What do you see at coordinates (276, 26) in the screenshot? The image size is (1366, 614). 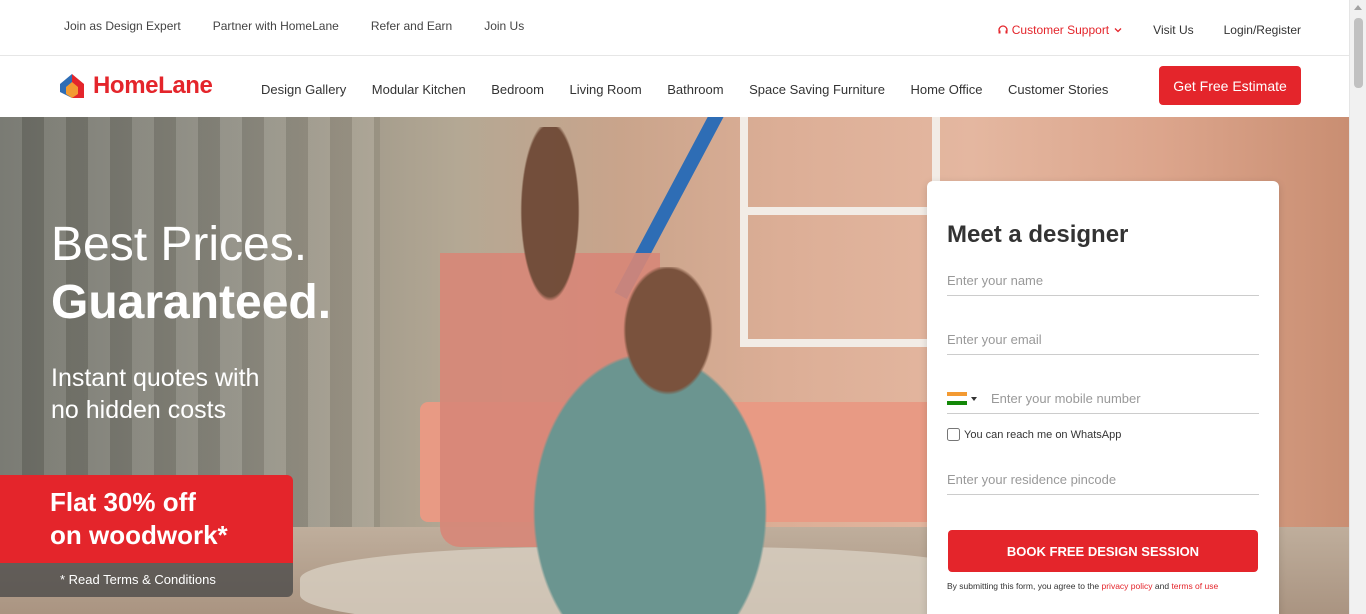 I see `partner-link: Partner with HomeLane` at bounding box center [276, 26].